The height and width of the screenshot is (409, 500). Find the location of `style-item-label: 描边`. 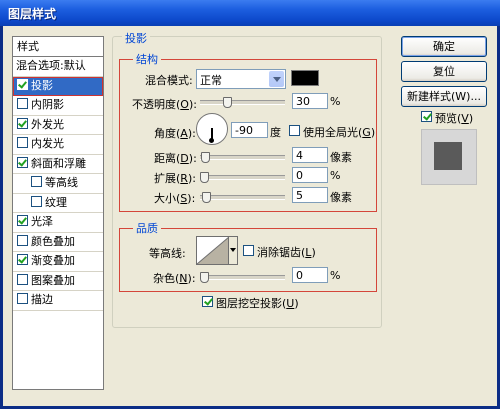

style-item-label: 描边 is located at coordinates (42, 299).